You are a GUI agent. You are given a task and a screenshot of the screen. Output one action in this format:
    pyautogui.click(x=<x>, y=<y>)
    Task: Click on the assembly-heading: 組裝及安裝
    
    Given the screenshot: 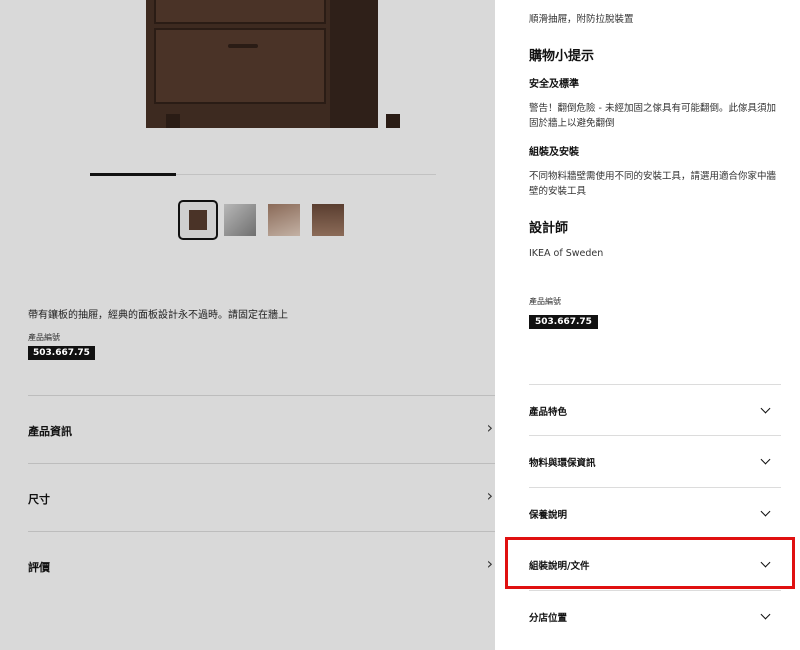 What is the action you would take?
    pyautogui.click(x=554, y=152)
    